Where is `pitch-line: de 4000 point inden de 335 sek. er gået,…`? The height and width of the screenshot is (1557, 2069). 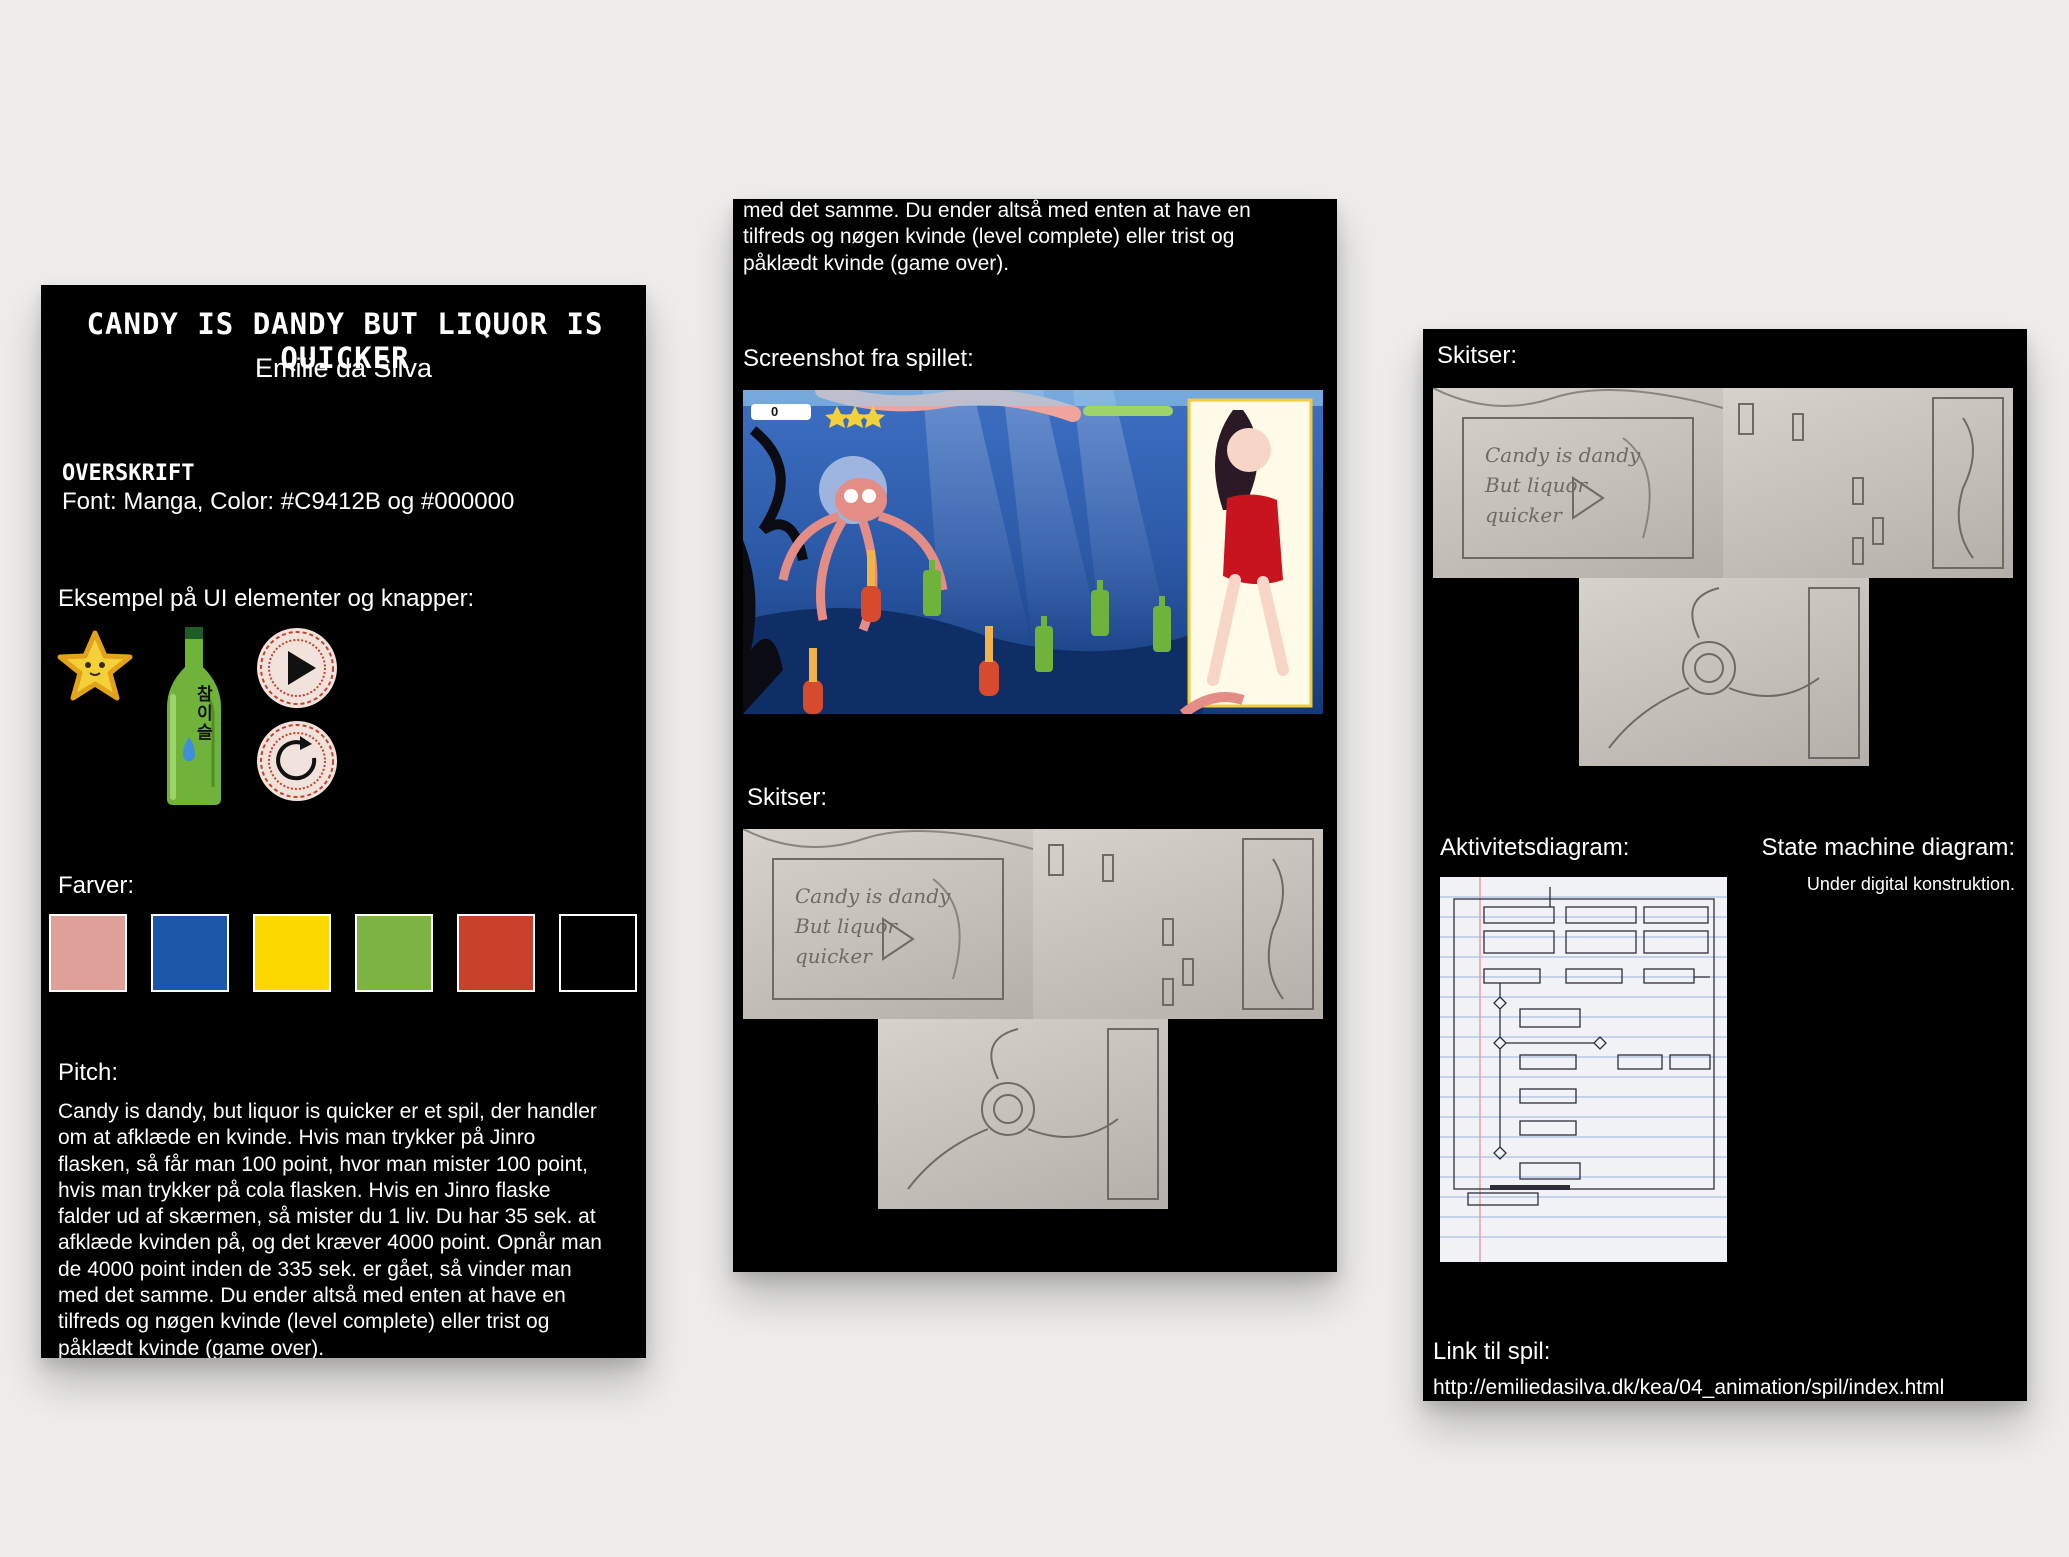
pitch-line: de 4000 point inden de 335 sek. er gået,… is located at coordinates (315, 1269).